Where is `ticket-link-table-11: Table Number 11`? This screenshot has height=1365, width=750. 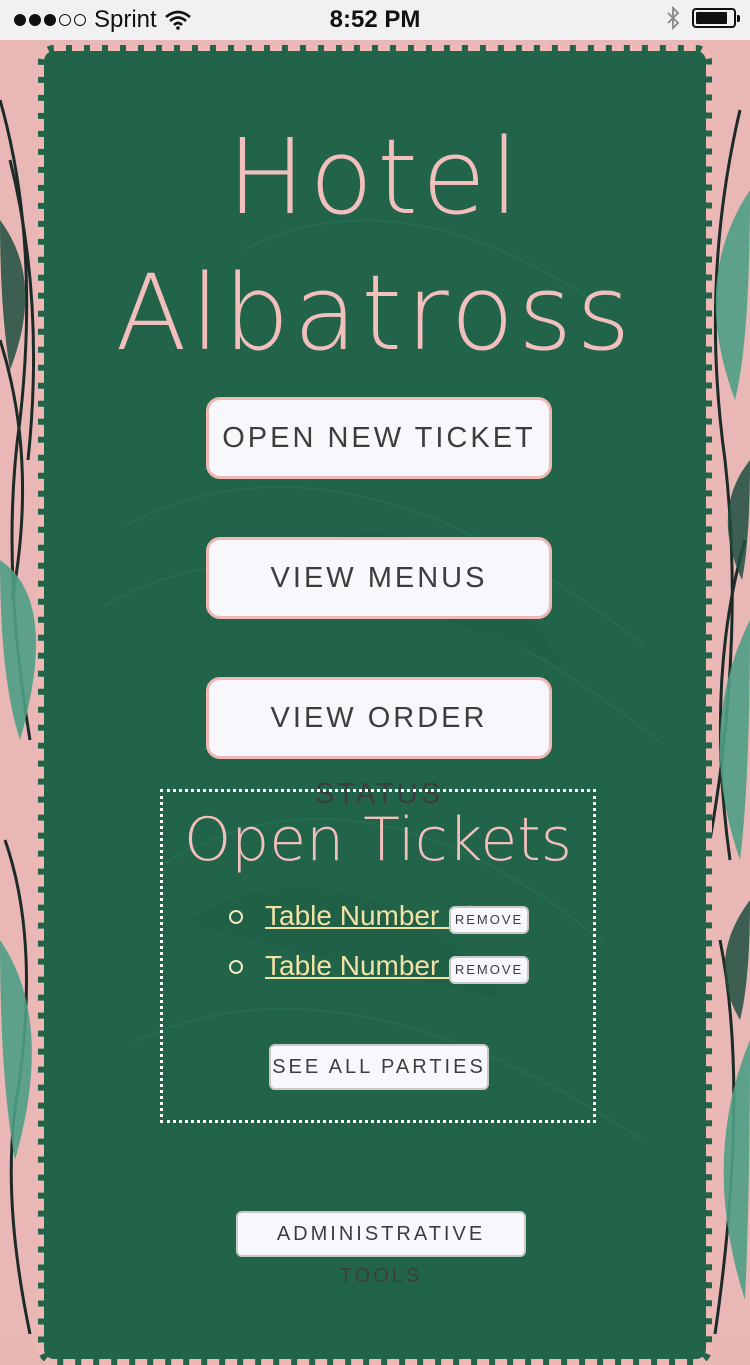
ticket-link-table-11: Table Number 11 is located at coordinates (370, 966).